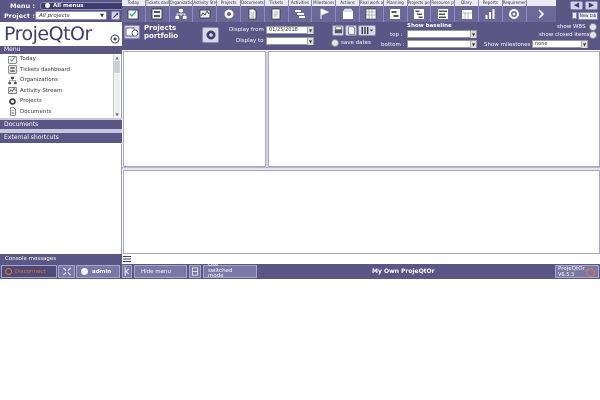  I want to click on collapse-menu-button, so click(127, 271).